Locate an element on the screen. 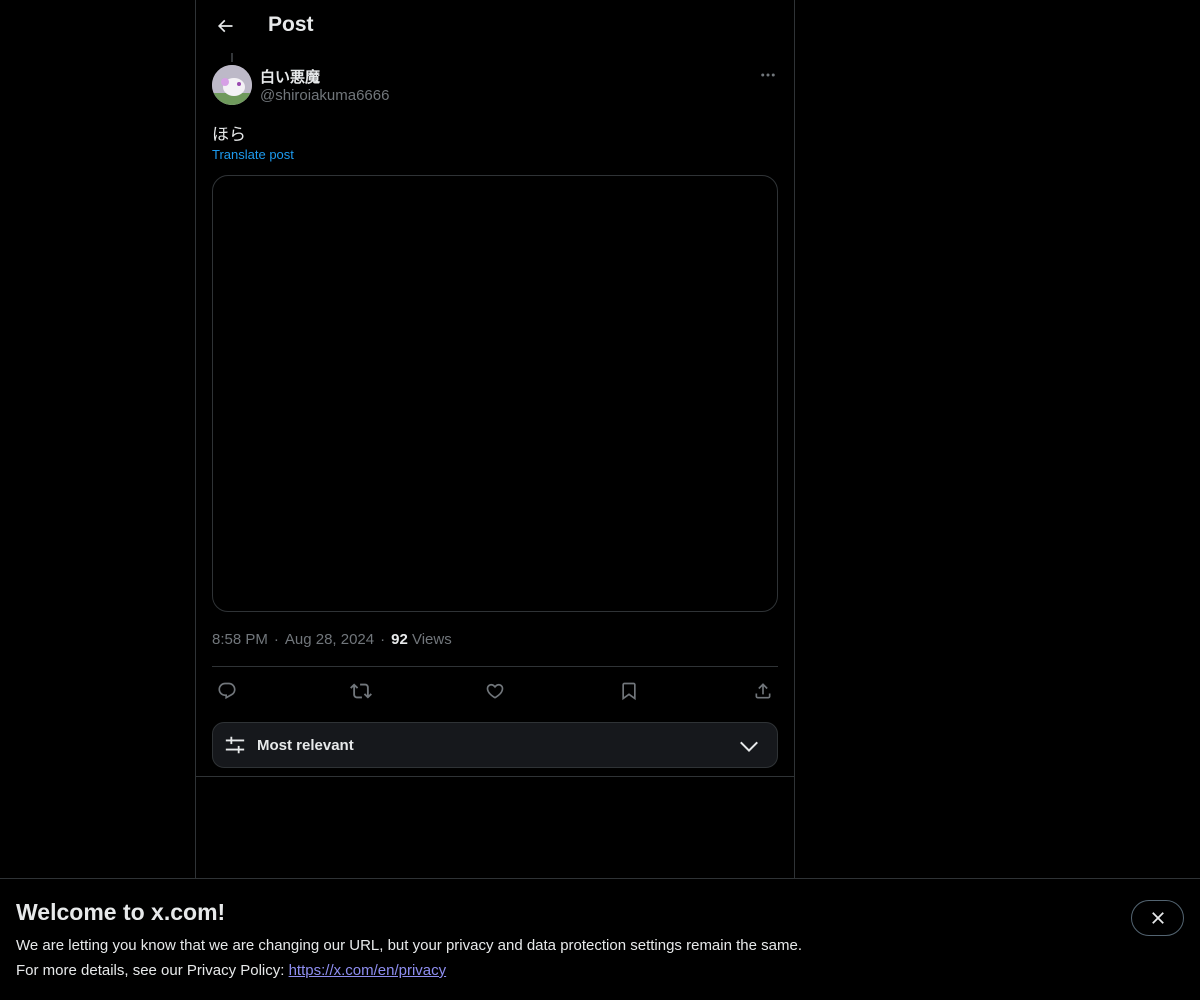  post-date: Aug 28, 2024 is located at coordinates (329, 639).